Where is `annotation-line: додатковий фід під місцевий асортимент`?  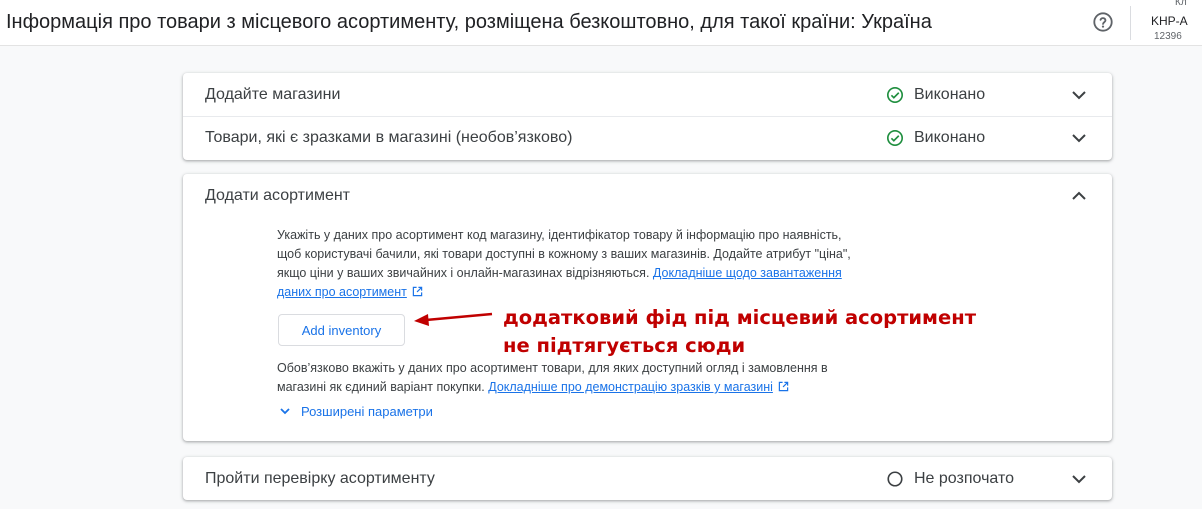
annotation-line: додатковий фід під місцевий асортимент is located at coordinates (739, 317).